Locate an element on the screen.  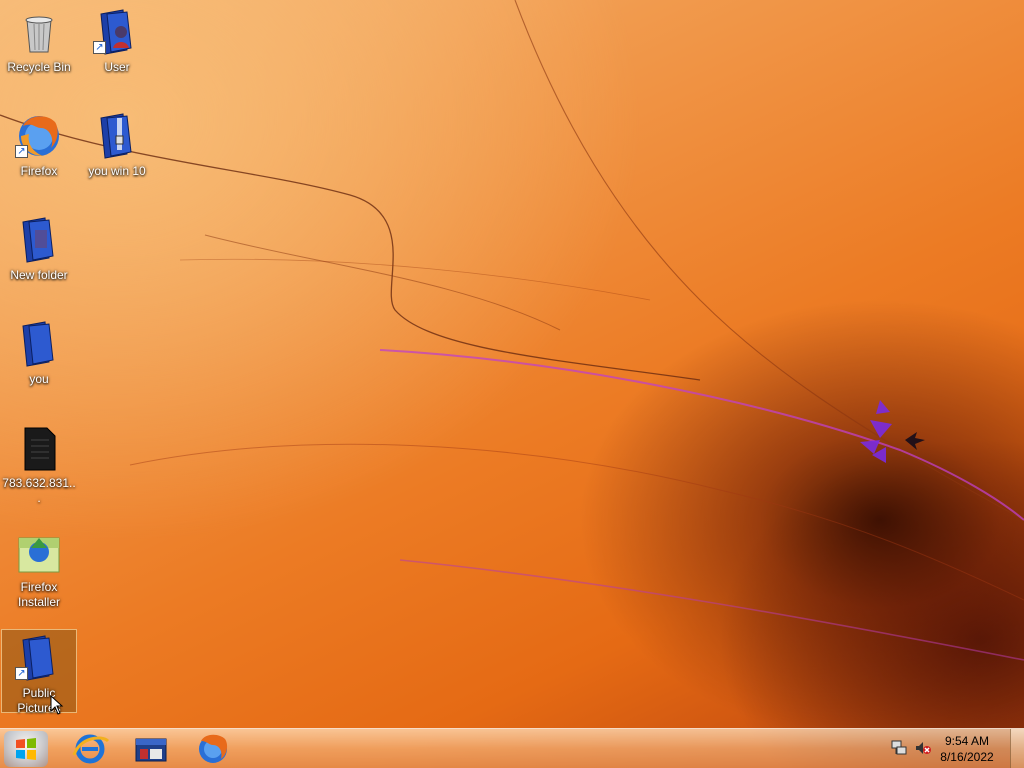
desktop-icon-public-pictures: ↗ Public Pictures is located at coordinates (39, 672).